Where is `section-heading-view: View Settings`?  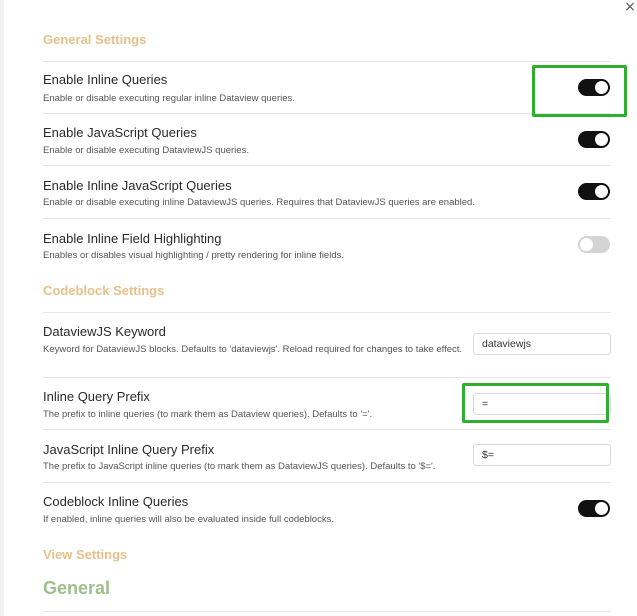 section-heading-view: View Settings is located at coordinates (85, 554).